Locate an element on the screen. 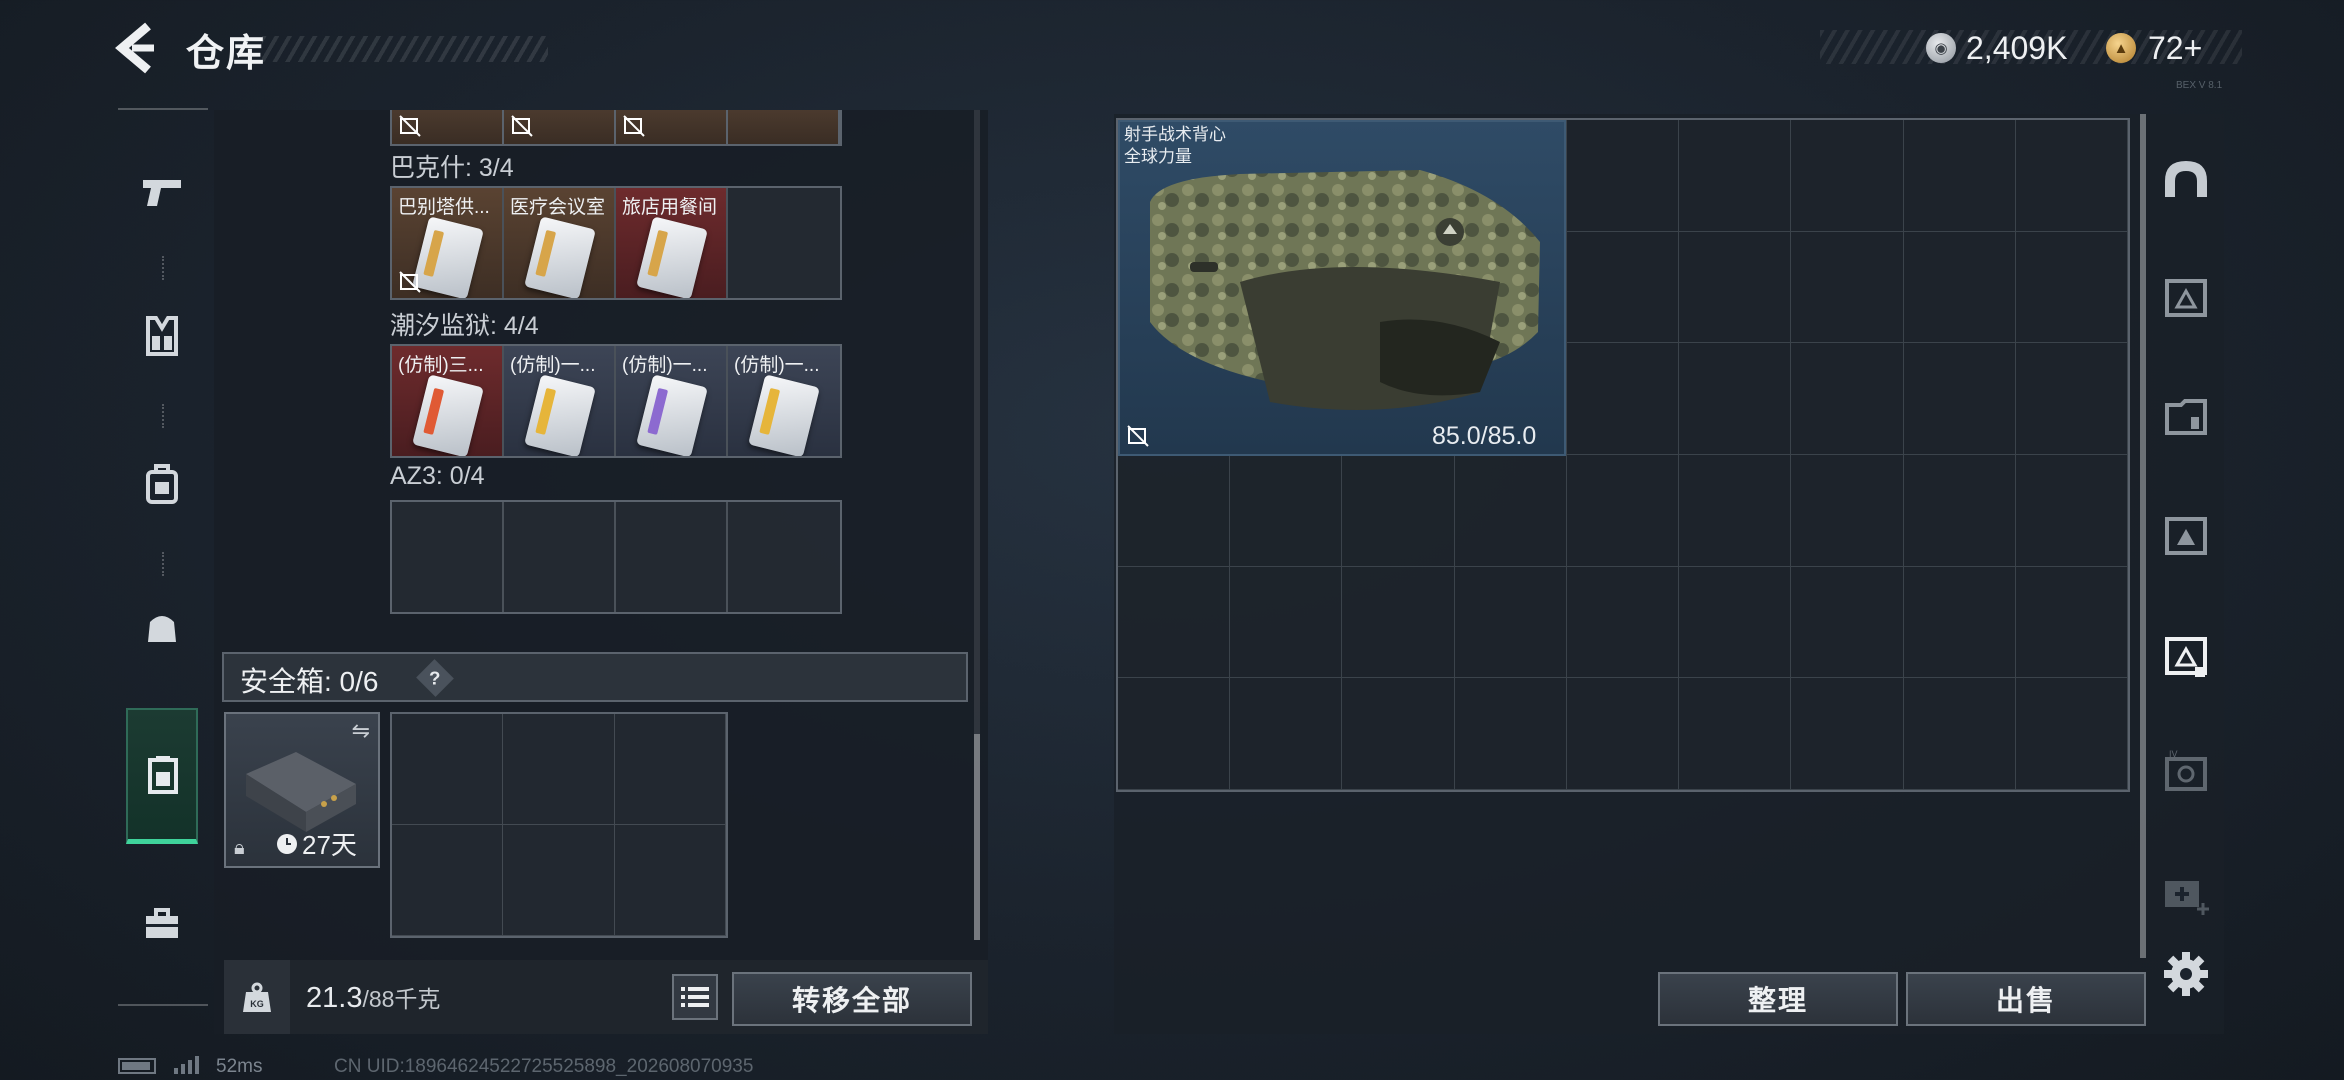 The height and width of the screenshot is (1080, 2344). list-view-button is located at coordinates (695, 997).